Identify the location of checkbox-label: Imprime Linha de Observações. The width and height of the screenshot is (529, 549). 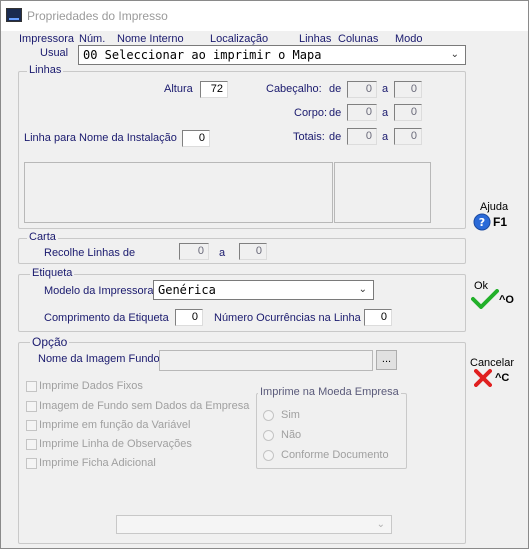
(115, 444).